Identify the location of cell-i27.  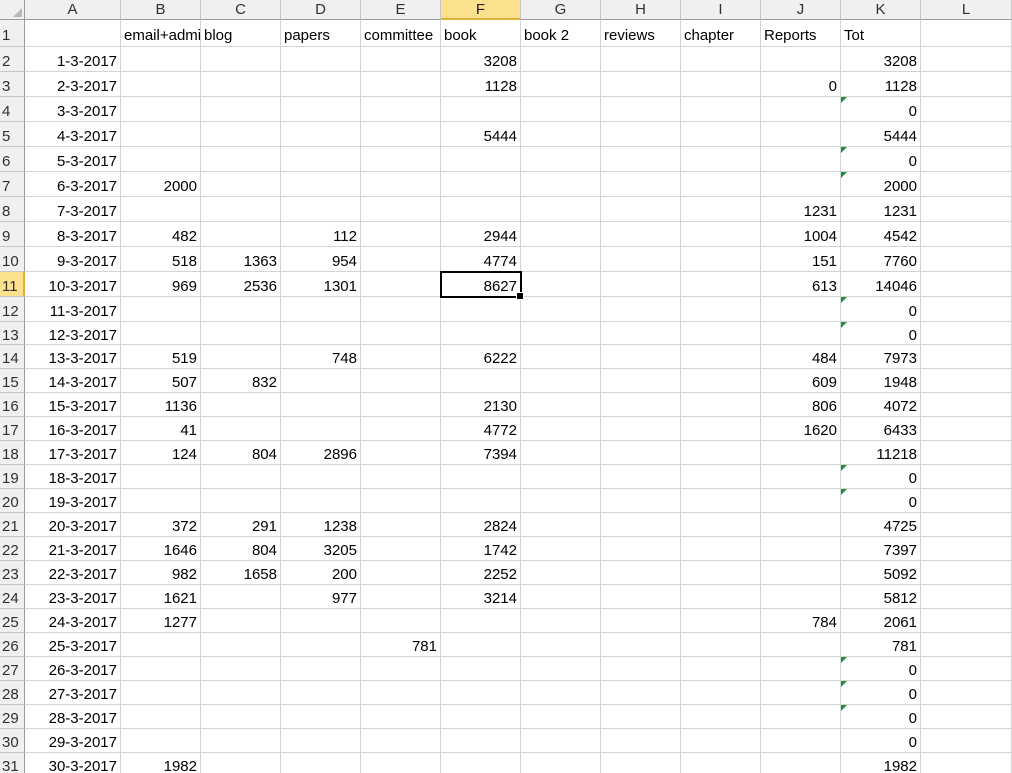
(721, 669).